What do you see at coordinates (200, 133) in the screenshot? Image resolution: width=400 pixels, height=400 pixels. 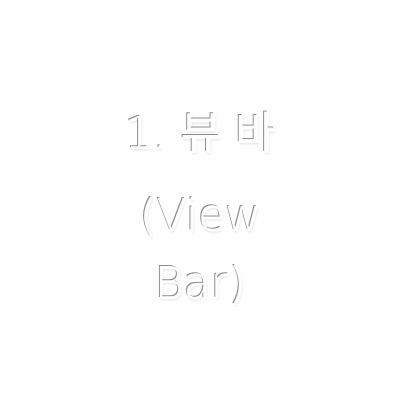 I see `caption-line-number-korean: 1. 뷰 바` at bounding box center [200, 133].